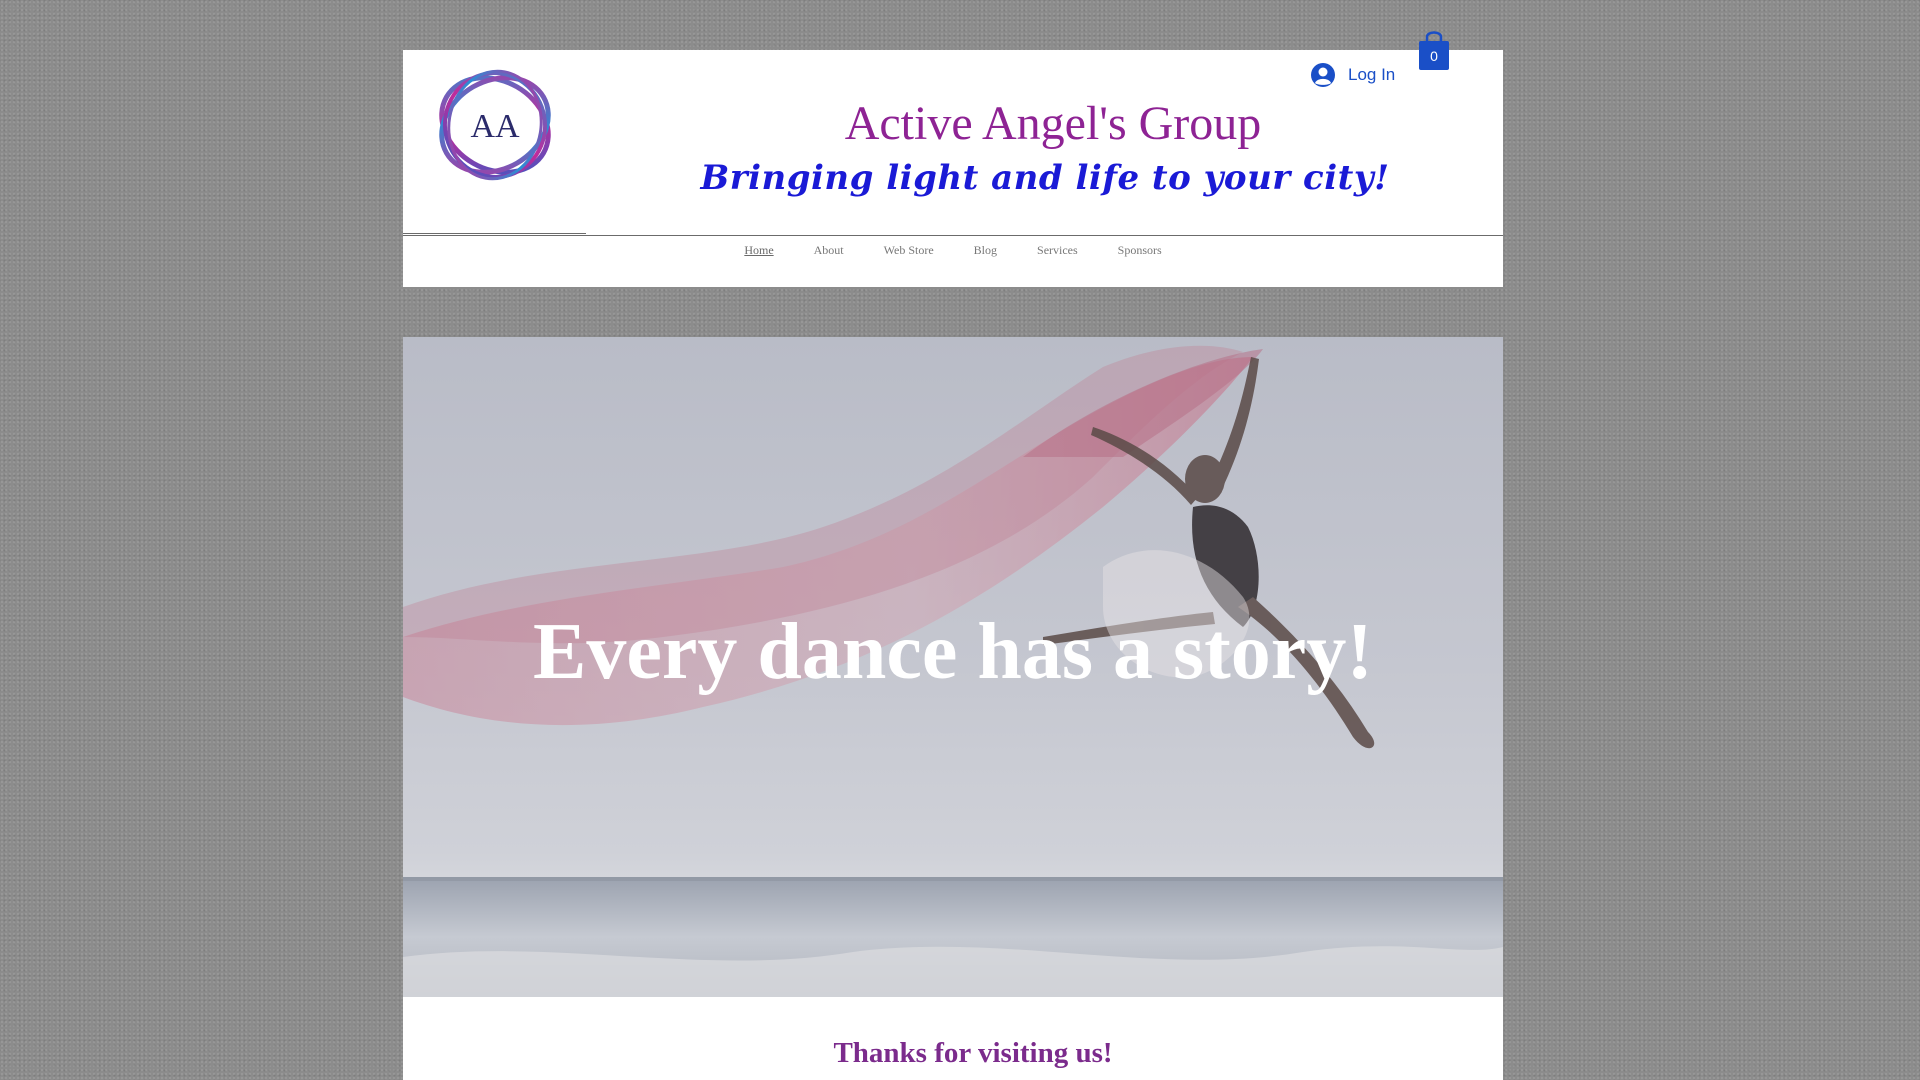  What do you see at coordinates (1140, 250) in the screenshot?
I see `nav-item-sponsors: Sponsors` at bounding box center [1140, 250].